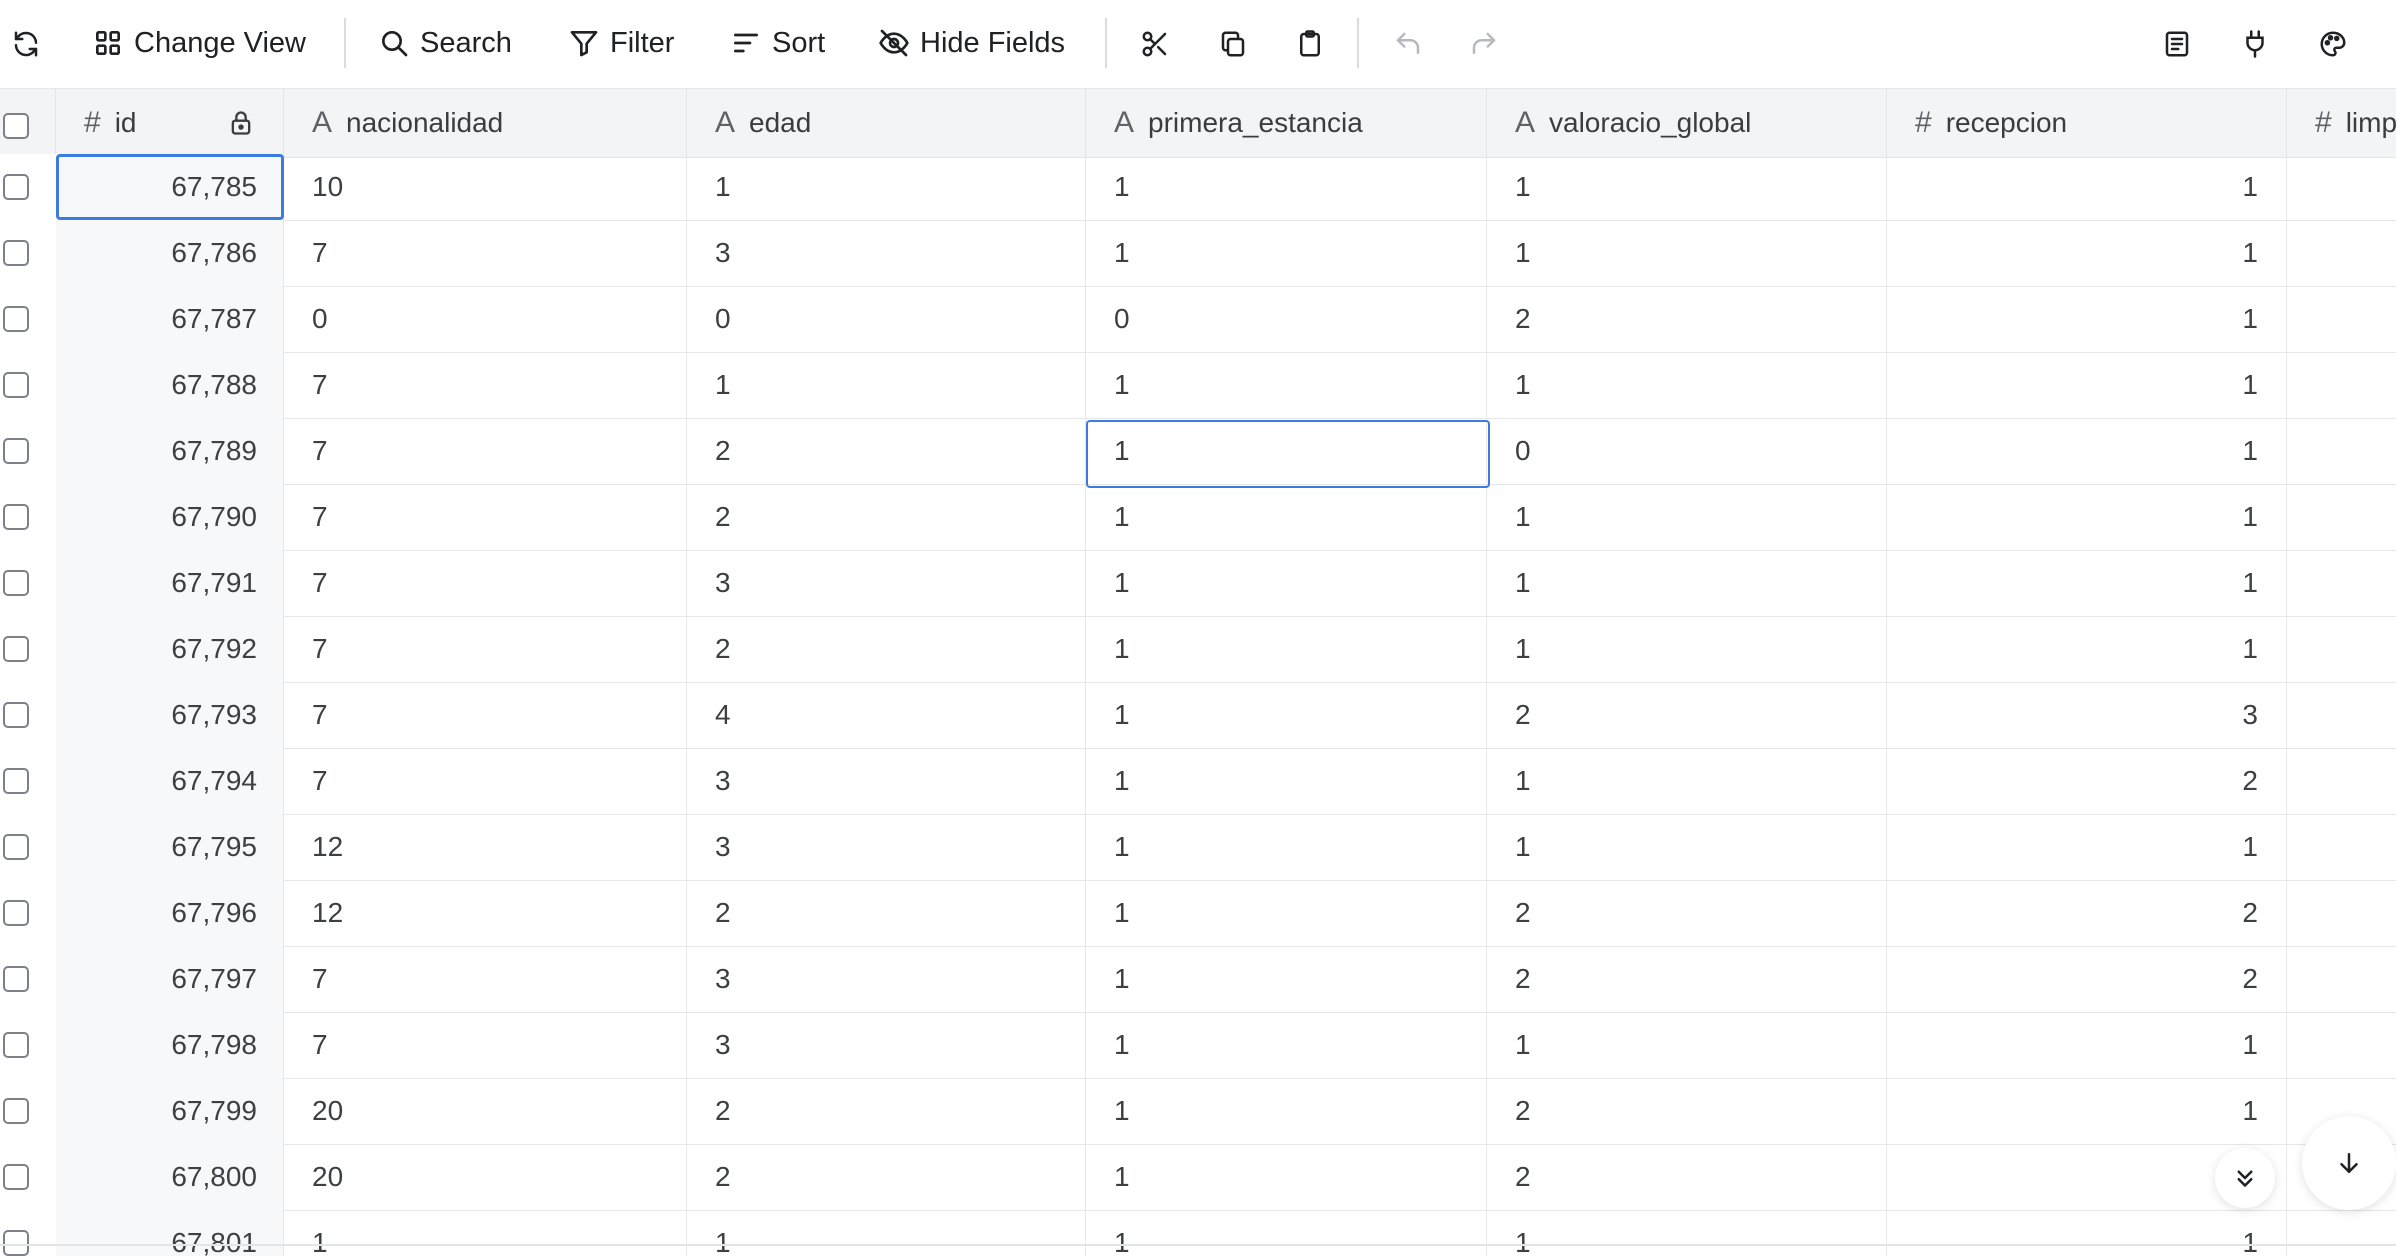 The height and width of the screenshot is (1256, 2396). I want to click on table-row: 67,794 7 3 1 1 2, so click(1198, 781).